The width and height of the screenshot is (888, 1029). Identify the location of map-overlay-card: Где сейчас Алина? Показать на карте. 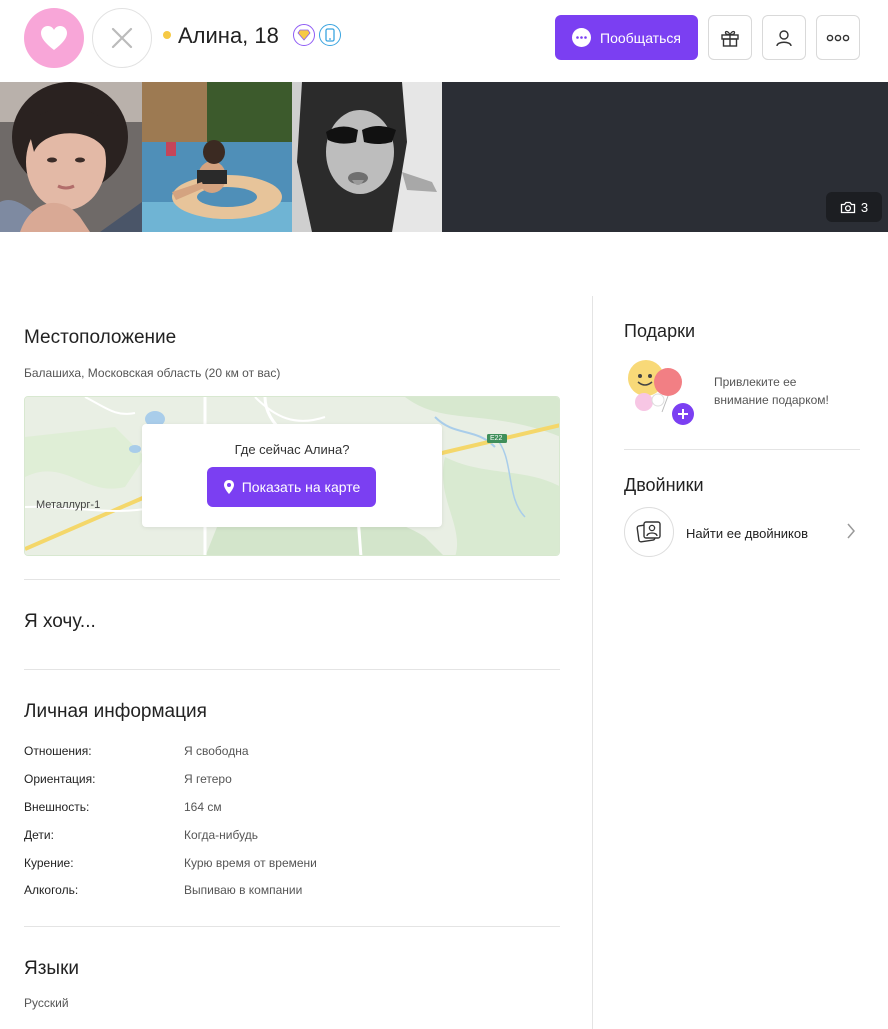
(292, 475).